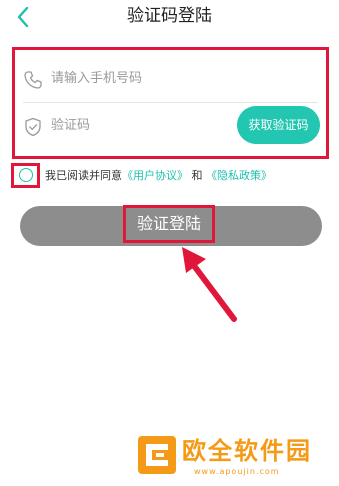  Describe the element at coordinates (169, 224) in the screenshot. I see `login-button-label: 验证登陆` at that location.